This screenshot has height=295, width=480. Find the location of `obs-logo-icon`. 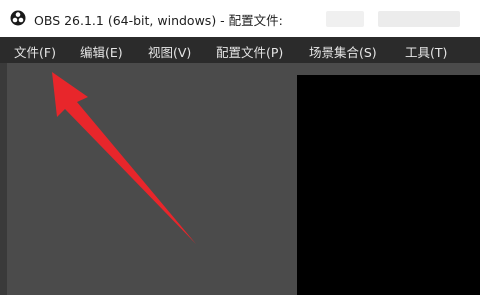

obs-logo-icon is located at coordinates (18, 18).